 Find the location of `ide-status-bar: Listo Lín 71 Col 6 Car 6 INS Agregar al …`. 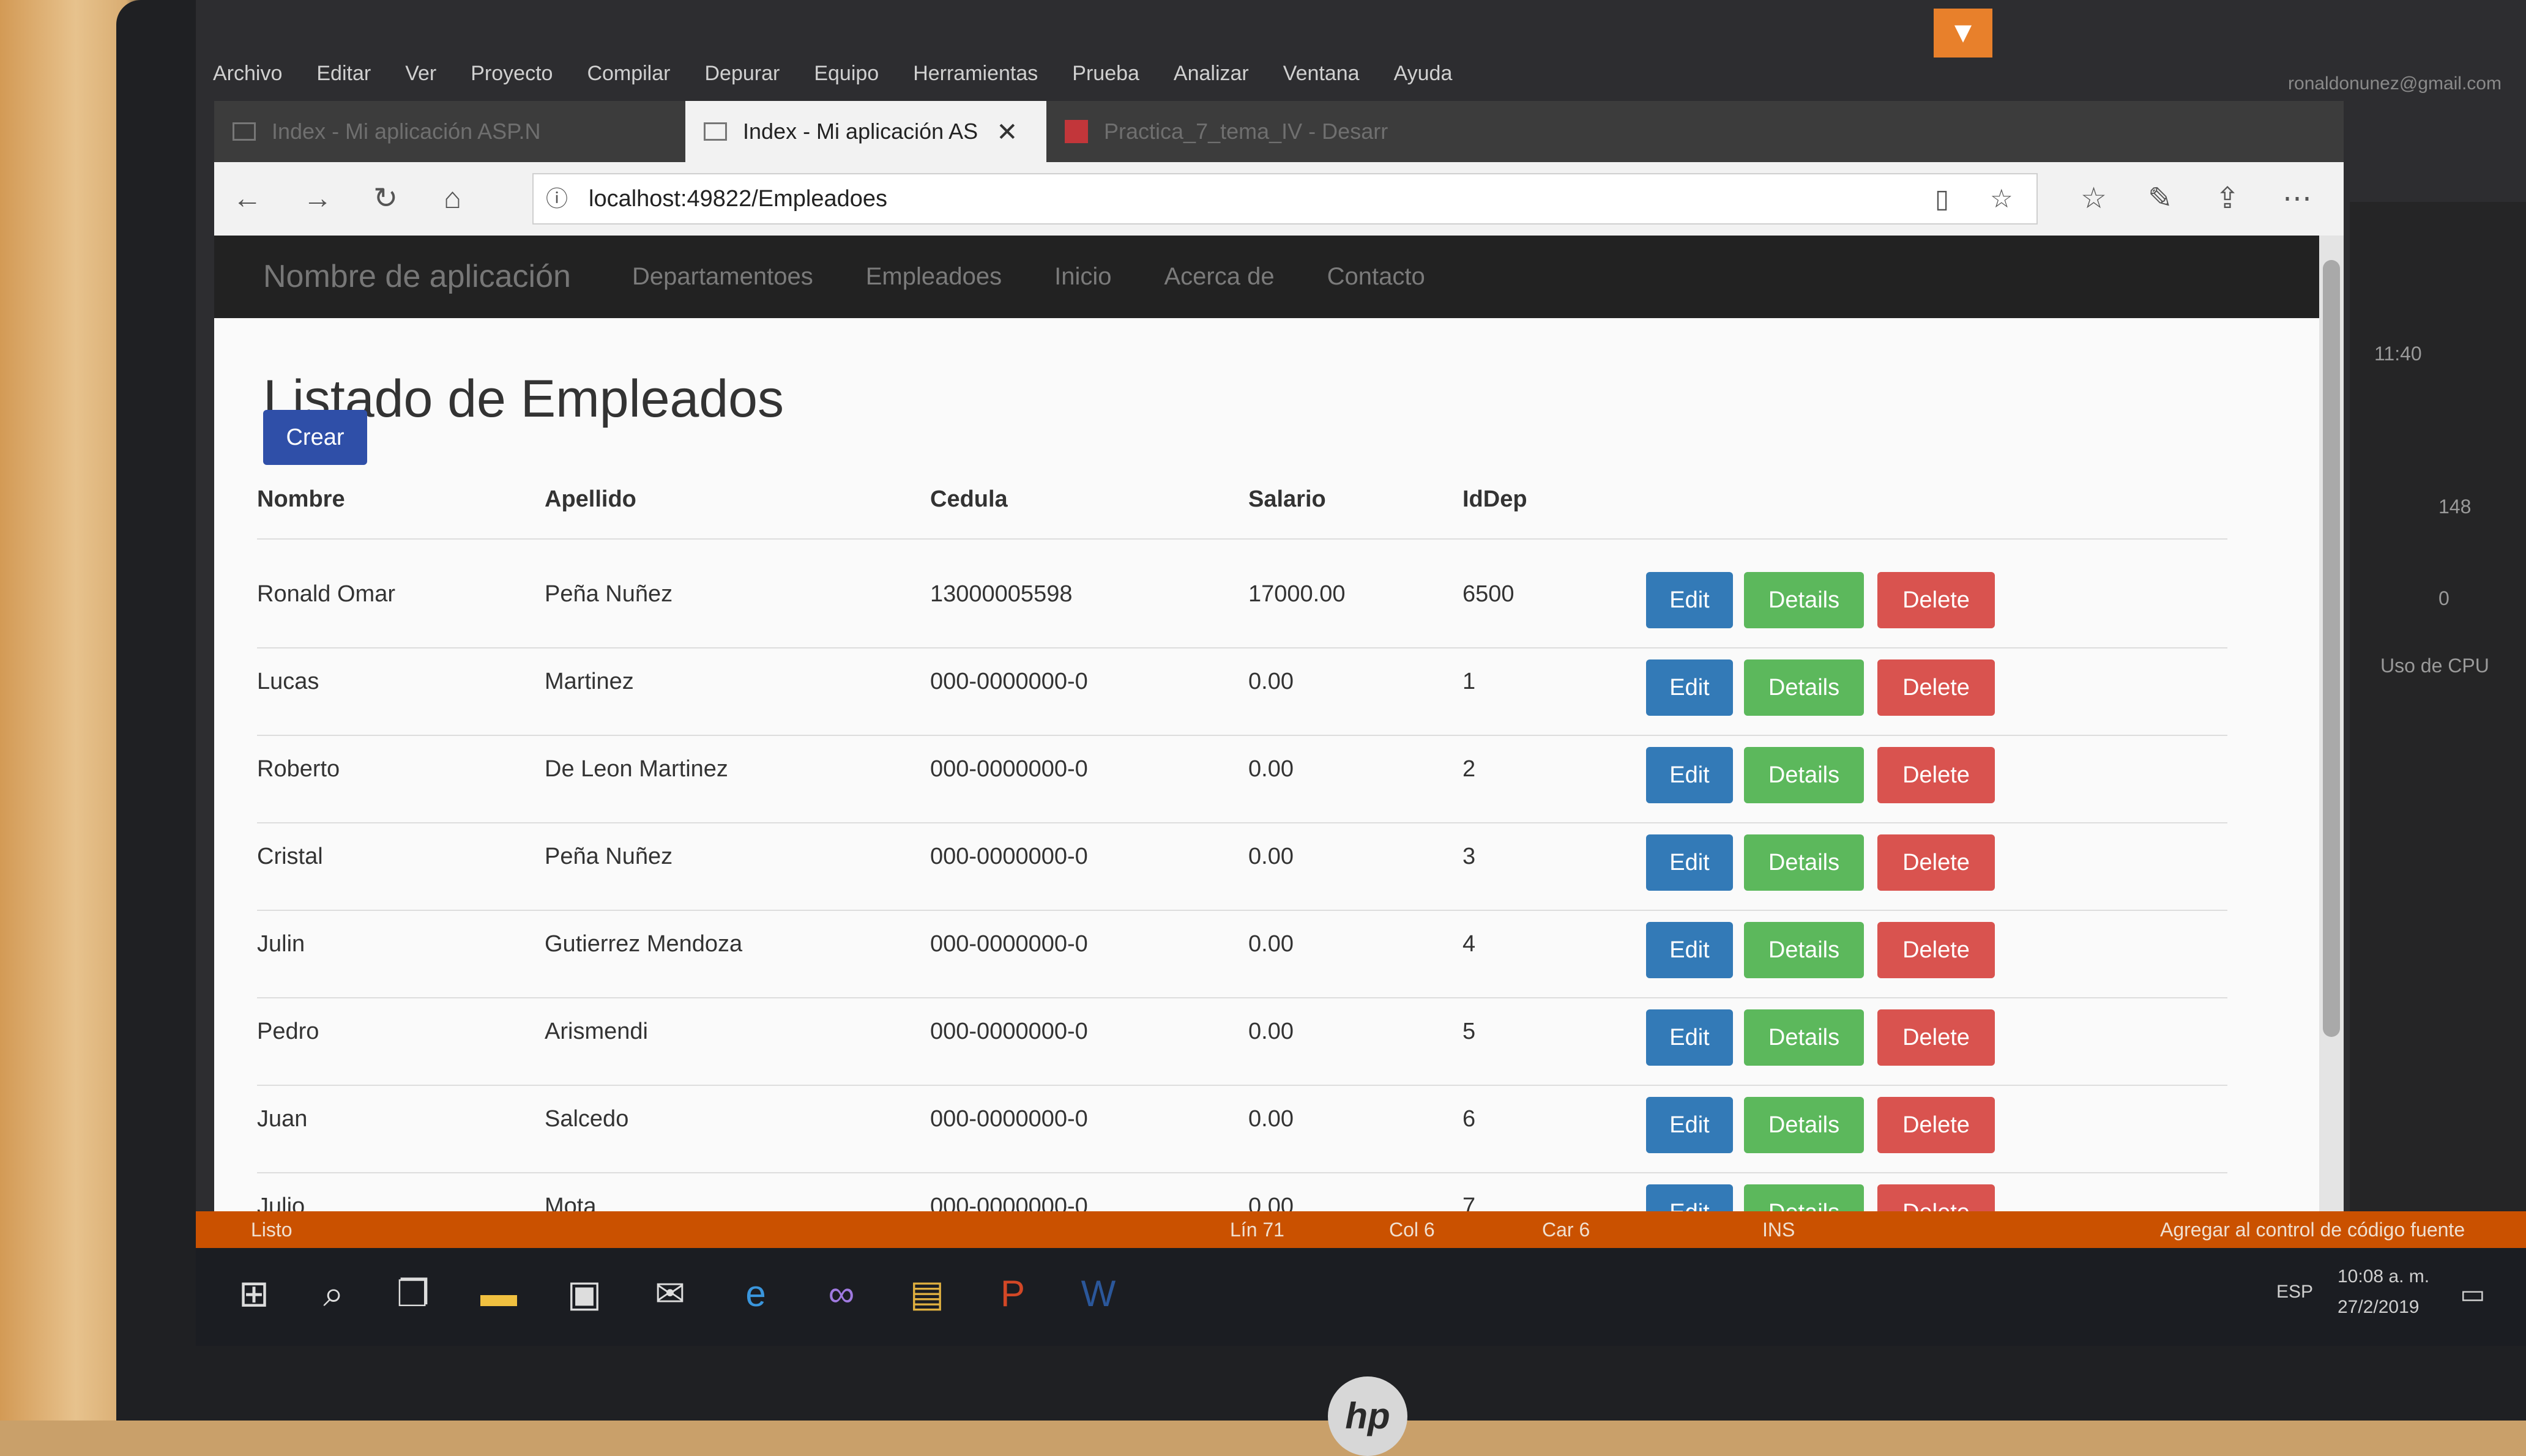

ide-status-bar: Listo Lín 71 Col 6 Car 6 INS Agregar al … is located at coordinates (1361, 1229).